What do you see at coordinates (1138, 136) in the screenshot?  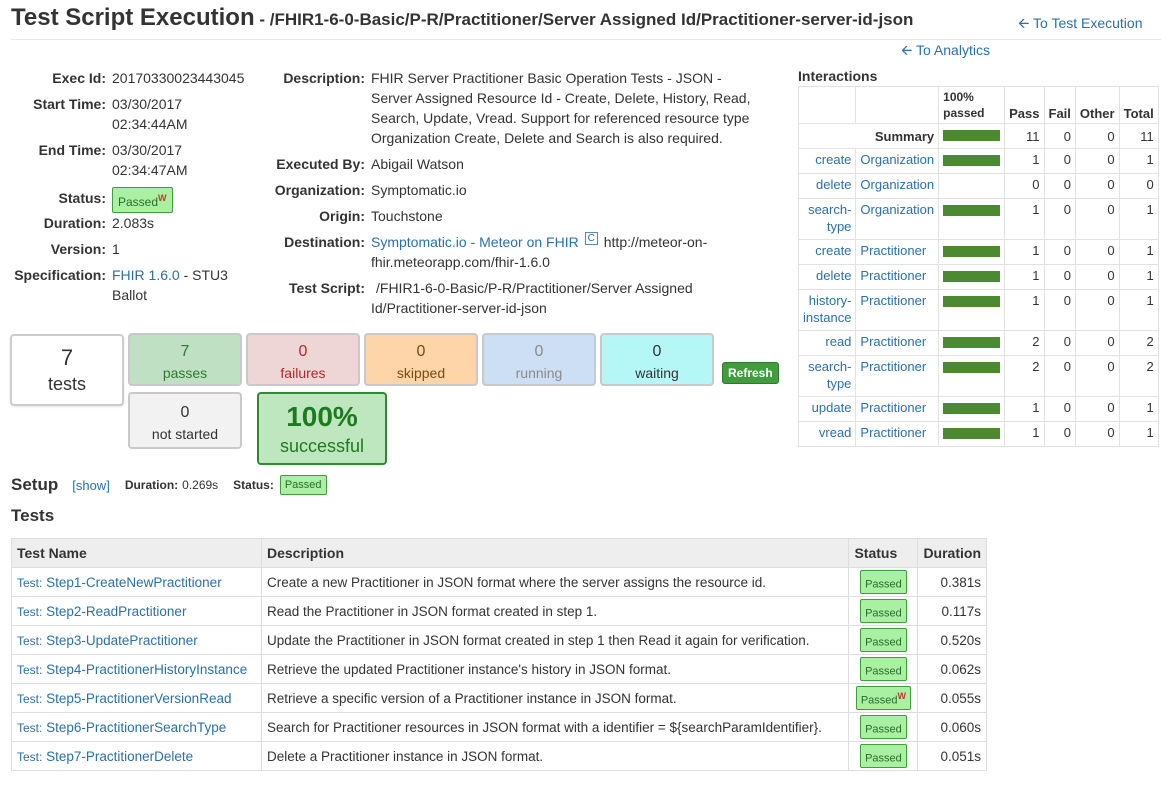 I see `summary-total: 11` at bounding box center [1138, 136].